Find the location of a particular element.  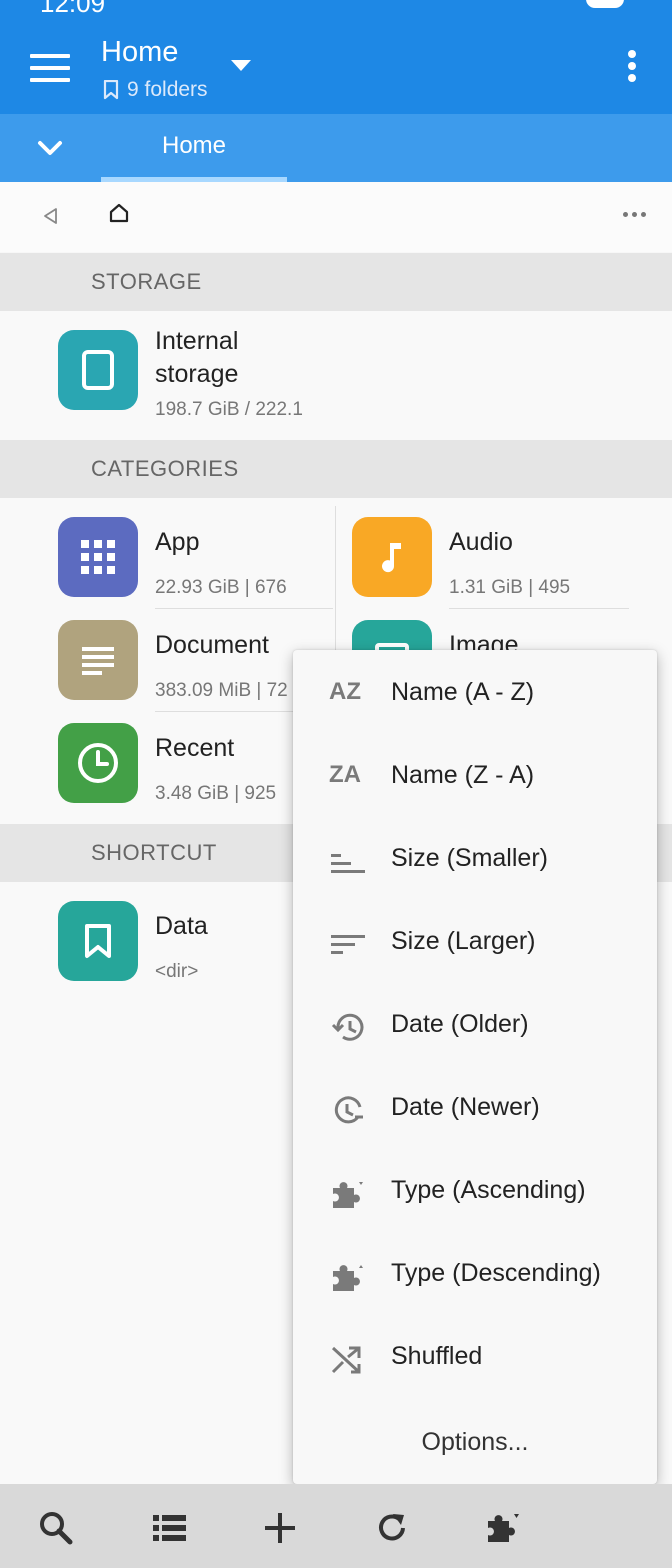

add-icon is located at coordinates (280, 1528).